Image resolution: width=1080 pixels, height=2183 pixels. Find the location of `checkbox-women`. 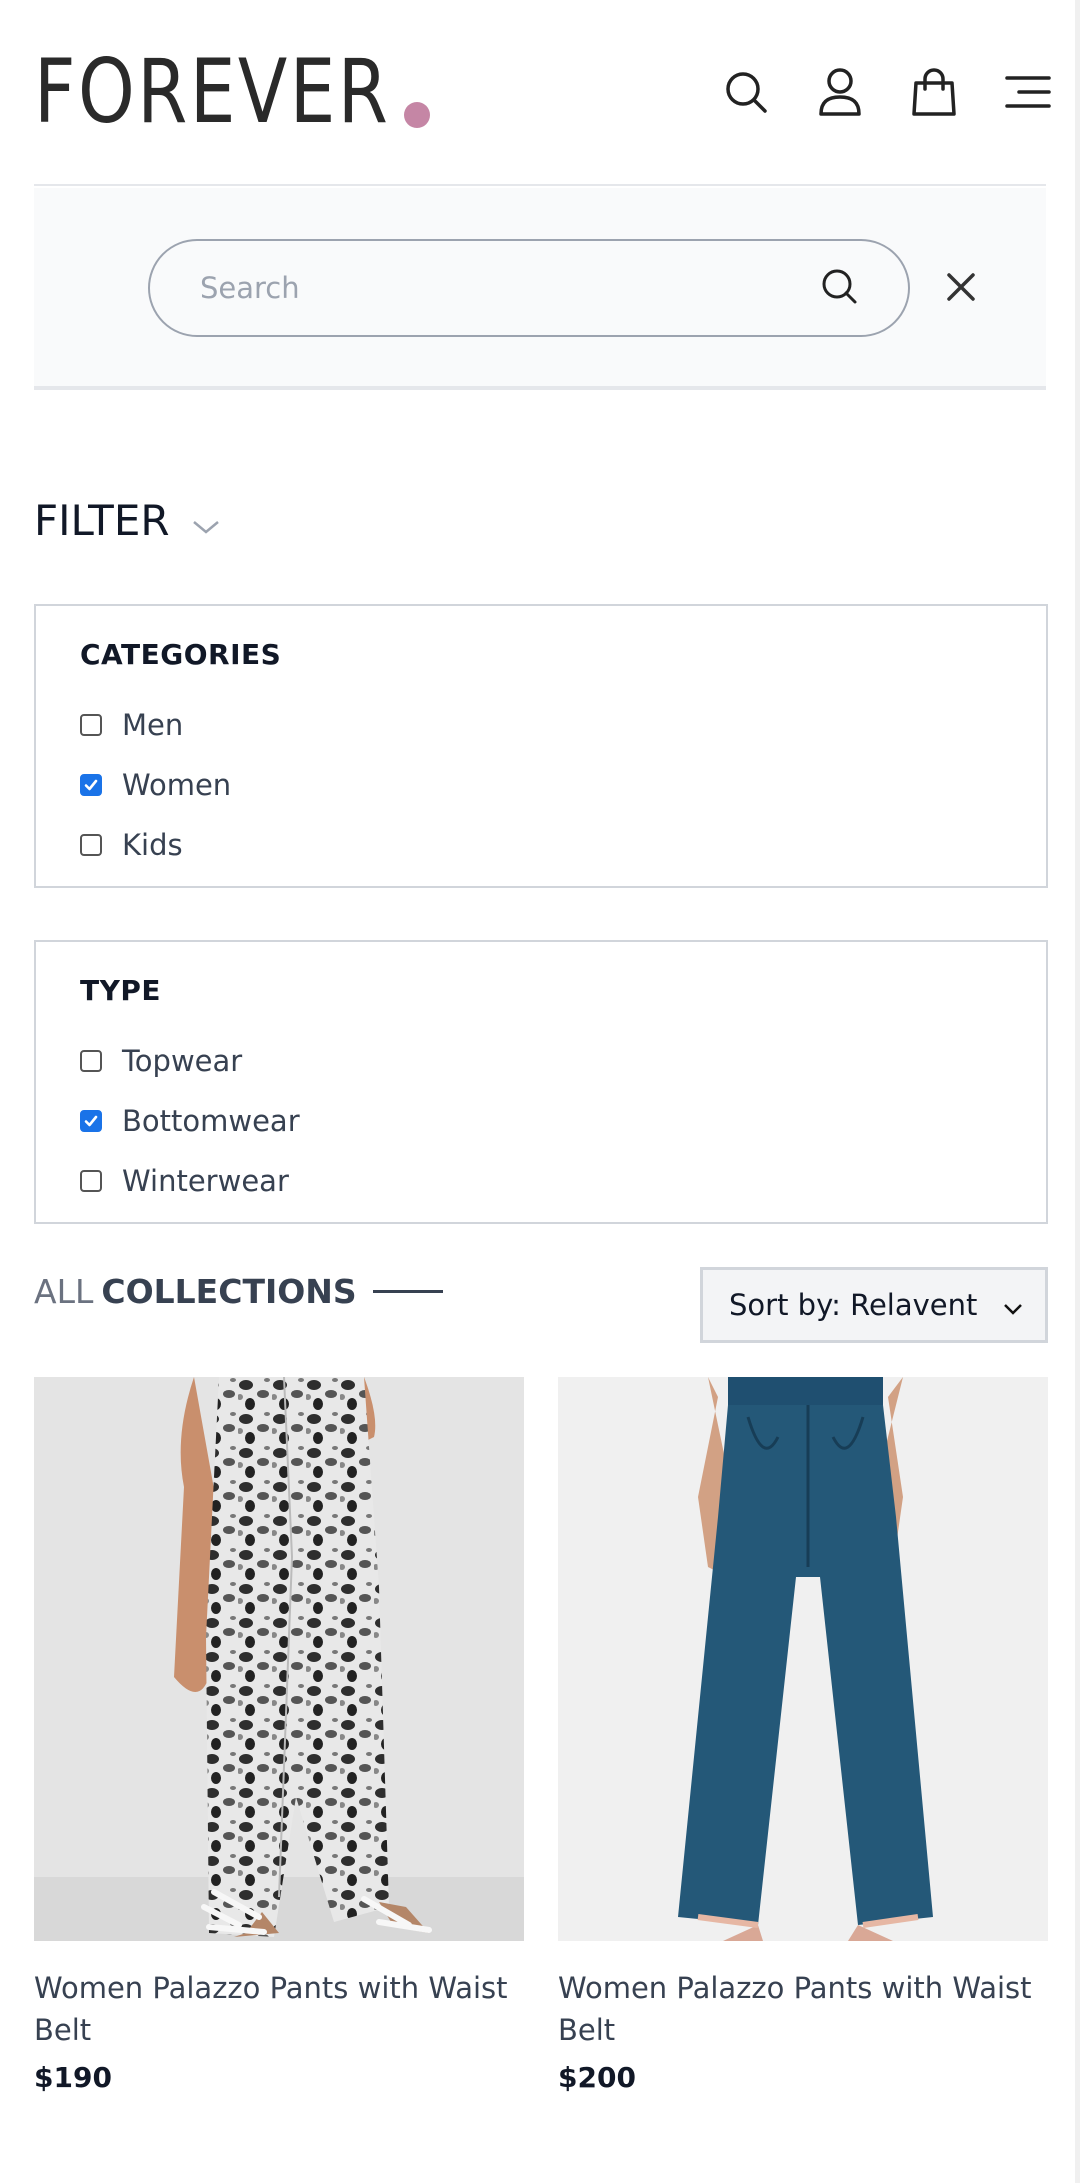

checkbox-women is located at coordinates (91, 785).